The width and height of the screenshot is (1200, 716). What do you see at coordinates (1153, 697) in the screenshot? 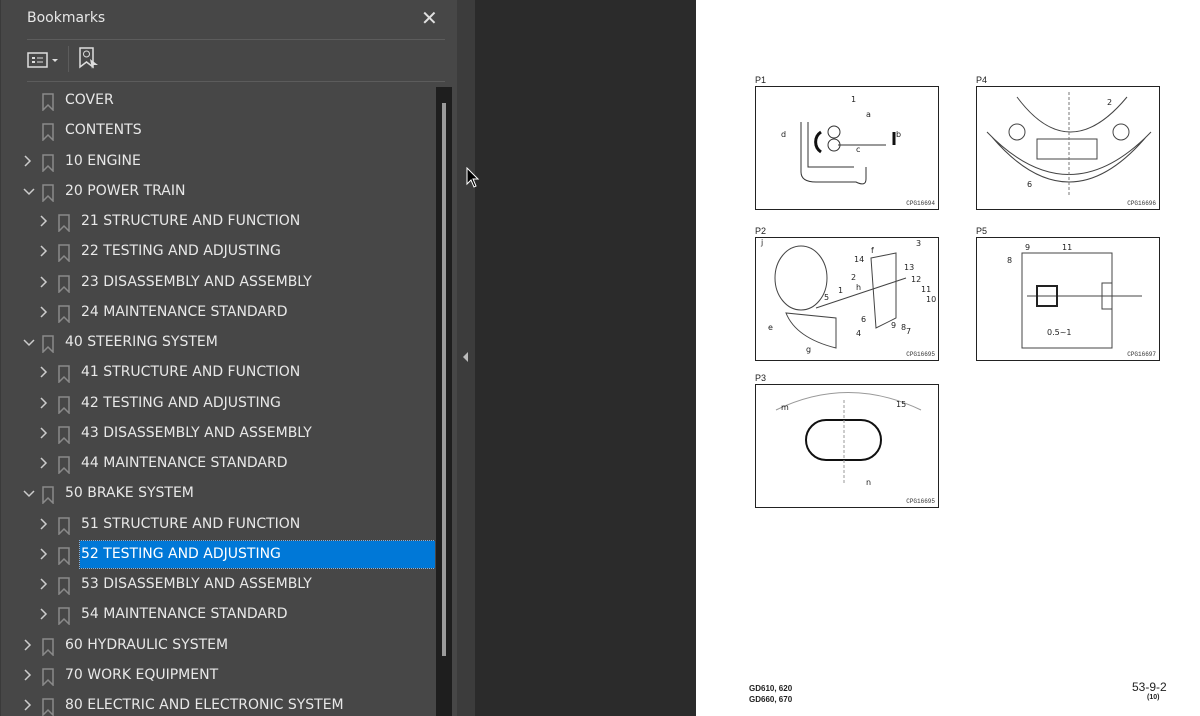
I see `revision: (10)` at bounding box center [1153, 697].